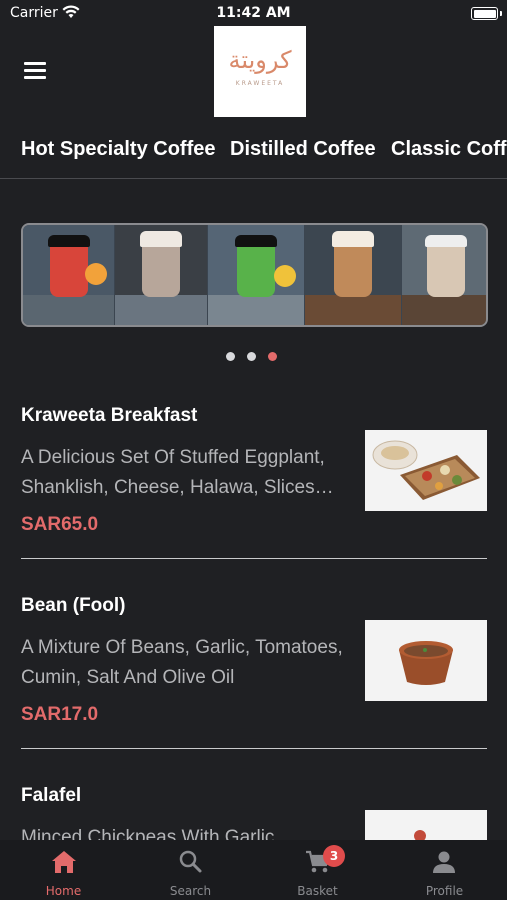 The width and height of the screenshot is (507, 900). What do you see at coordinates (317, 870) in the screenshot?
I see `tab-basket: Basket` at bounding box center [317, 870].